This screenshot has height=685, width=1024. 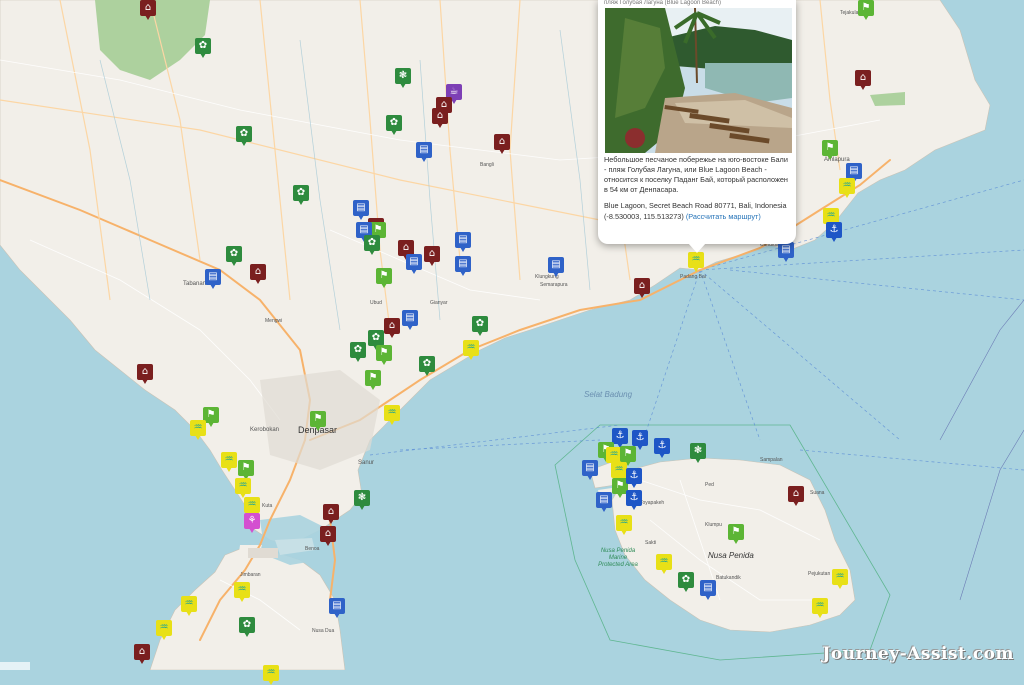 What do you see at coordinates (723, 216) in the screenshot?
I see `route-link: (Рассчитать маршрут)` at bounding box center [723, 216].